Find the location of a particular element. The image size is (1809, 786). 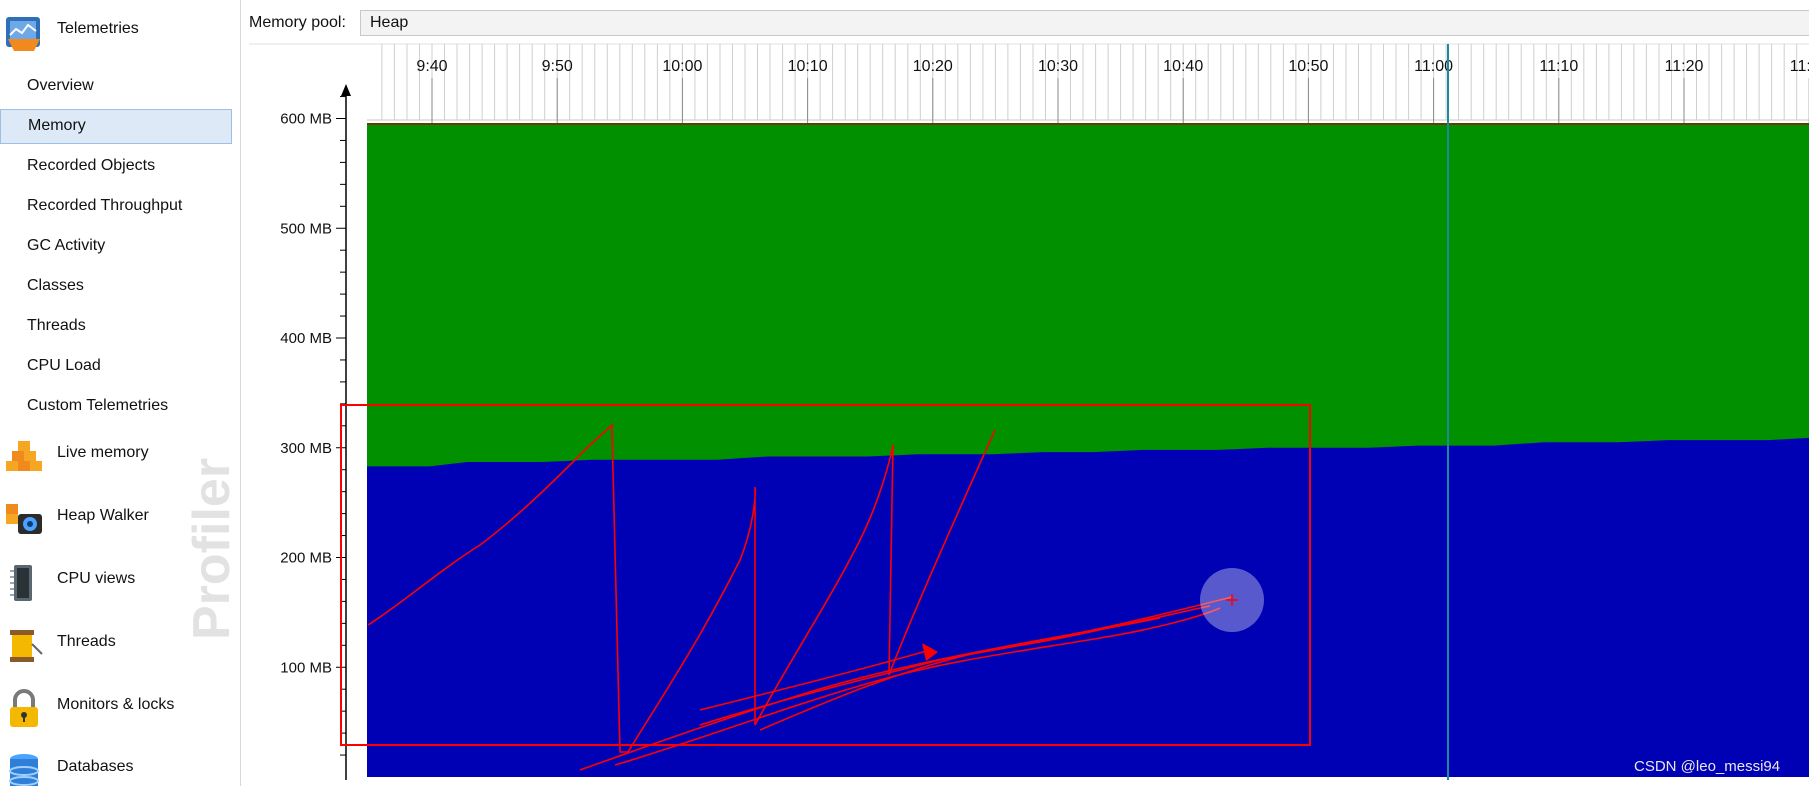

x-tick-label: 10:10 is located at coordinates (808, 66).